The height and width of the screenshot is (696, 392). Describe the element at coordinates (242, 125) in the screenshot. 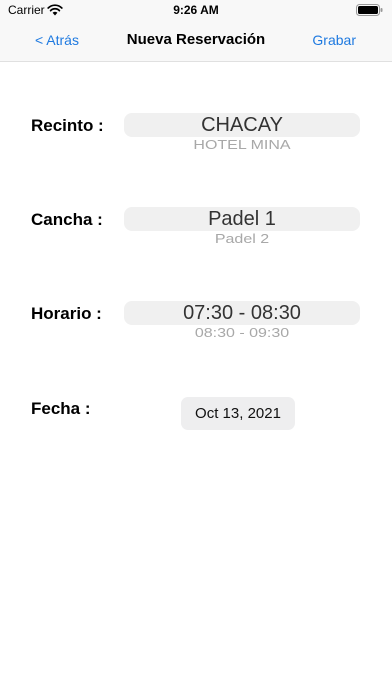

I see `recinto-selected-value: CHACAY` at that location.